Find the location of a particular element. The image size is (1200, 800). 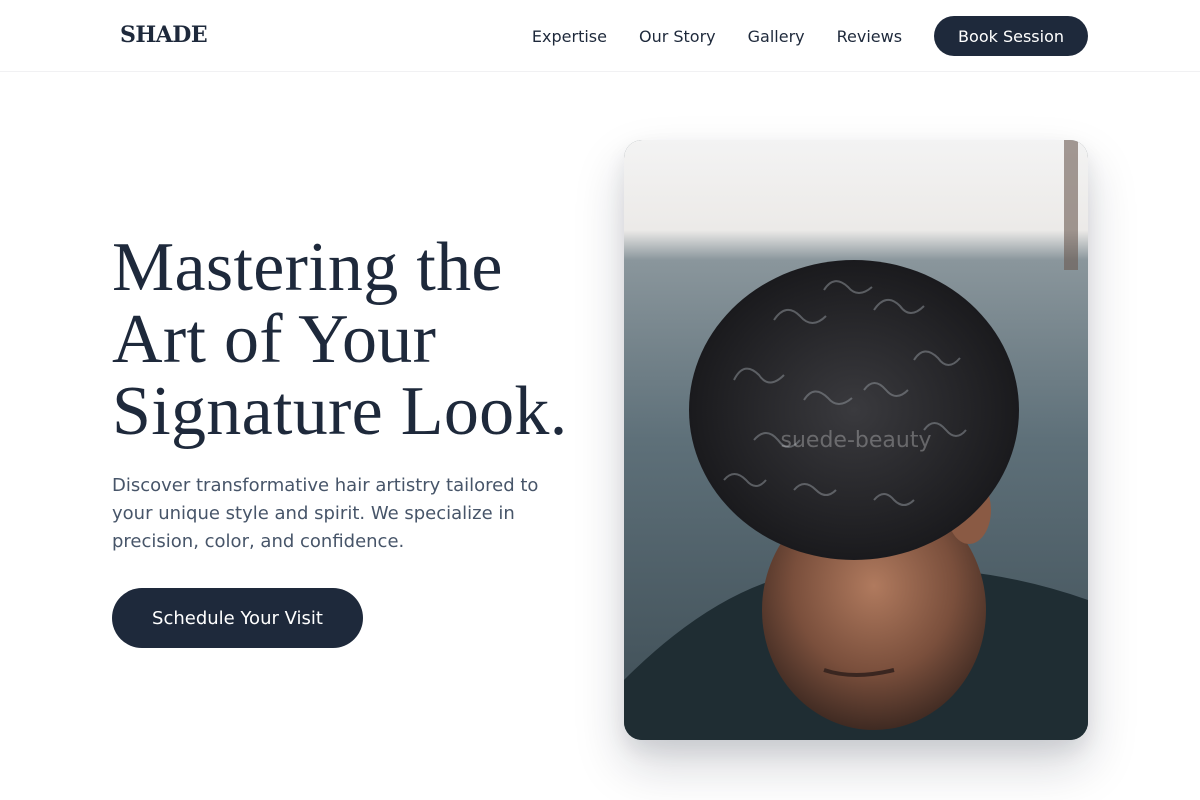

hero-title-line: Mastering the is located at coordinates (307, 267).